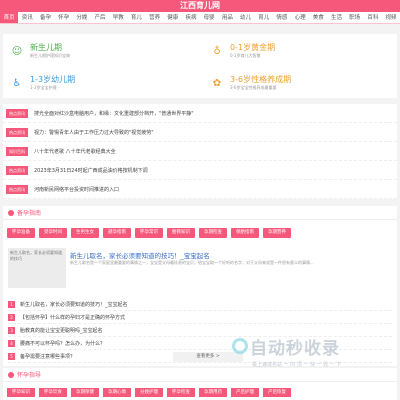 The height and width of the screenshot is (400, 400). Describe the element at coordinates (282, 17) in the screenshot. I see `nav-item: 情感` at that location.